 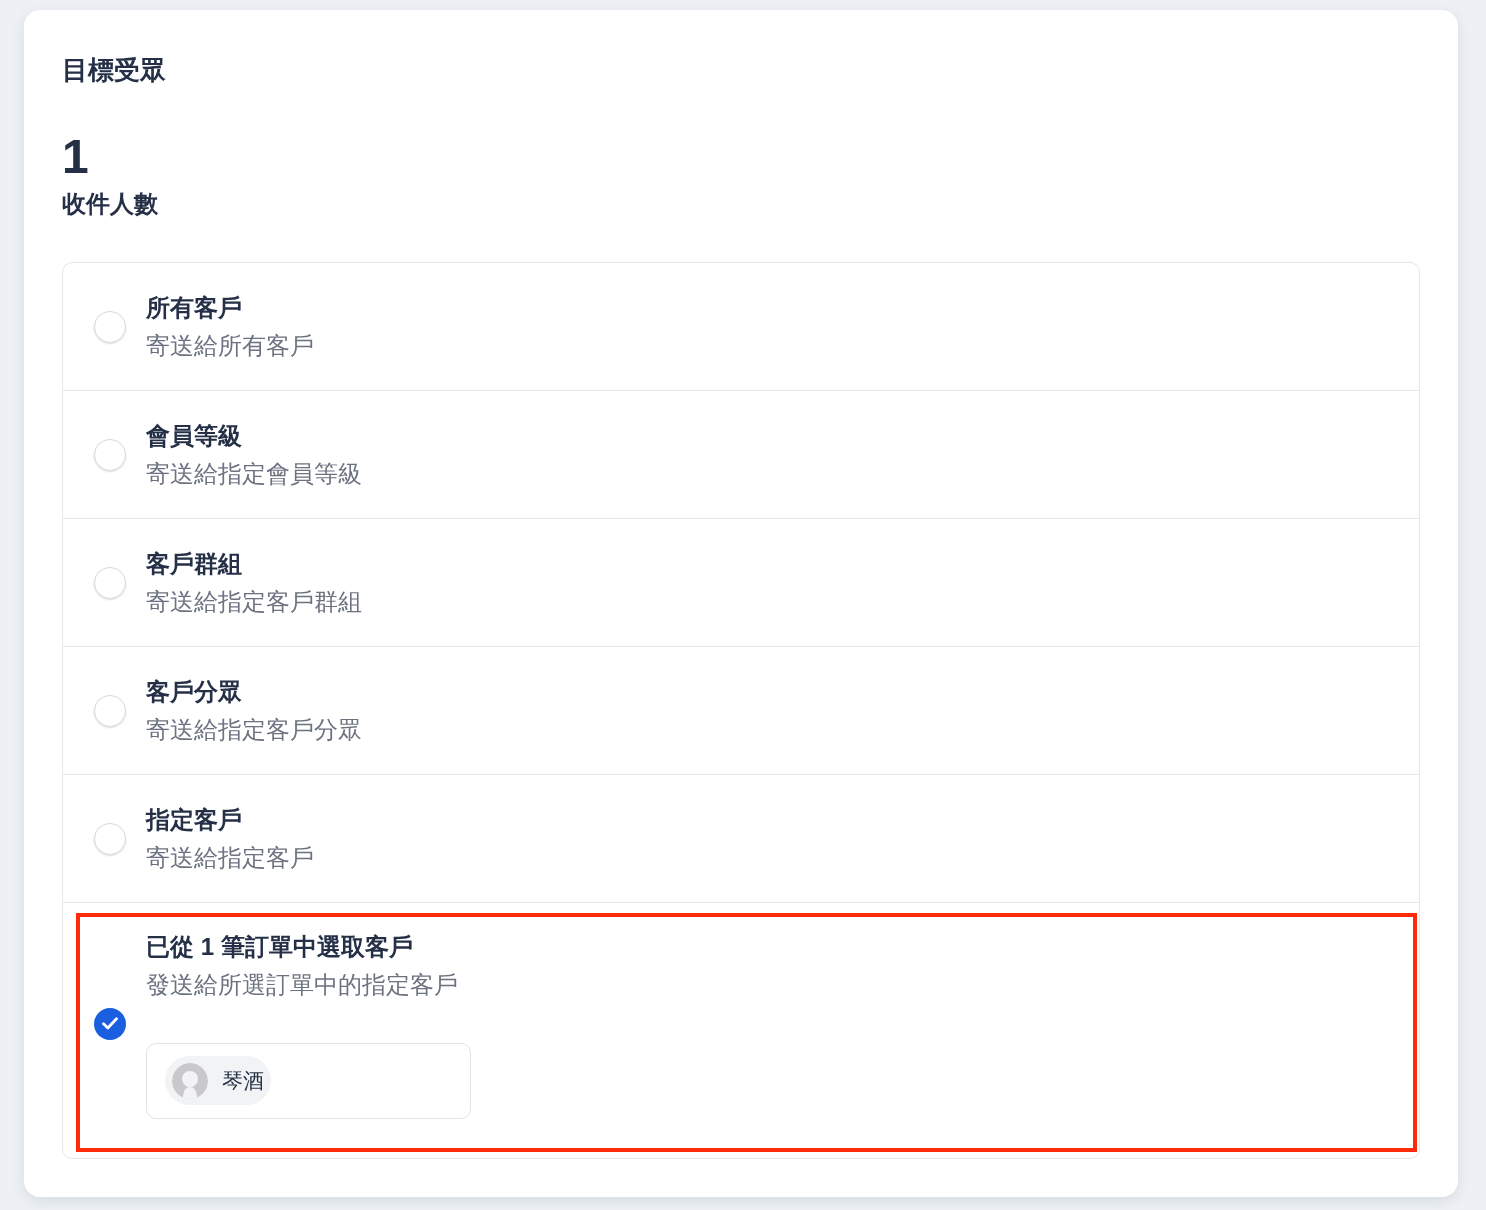 I want to click on option-title: 客戶群組, so click(x=194, y=563).